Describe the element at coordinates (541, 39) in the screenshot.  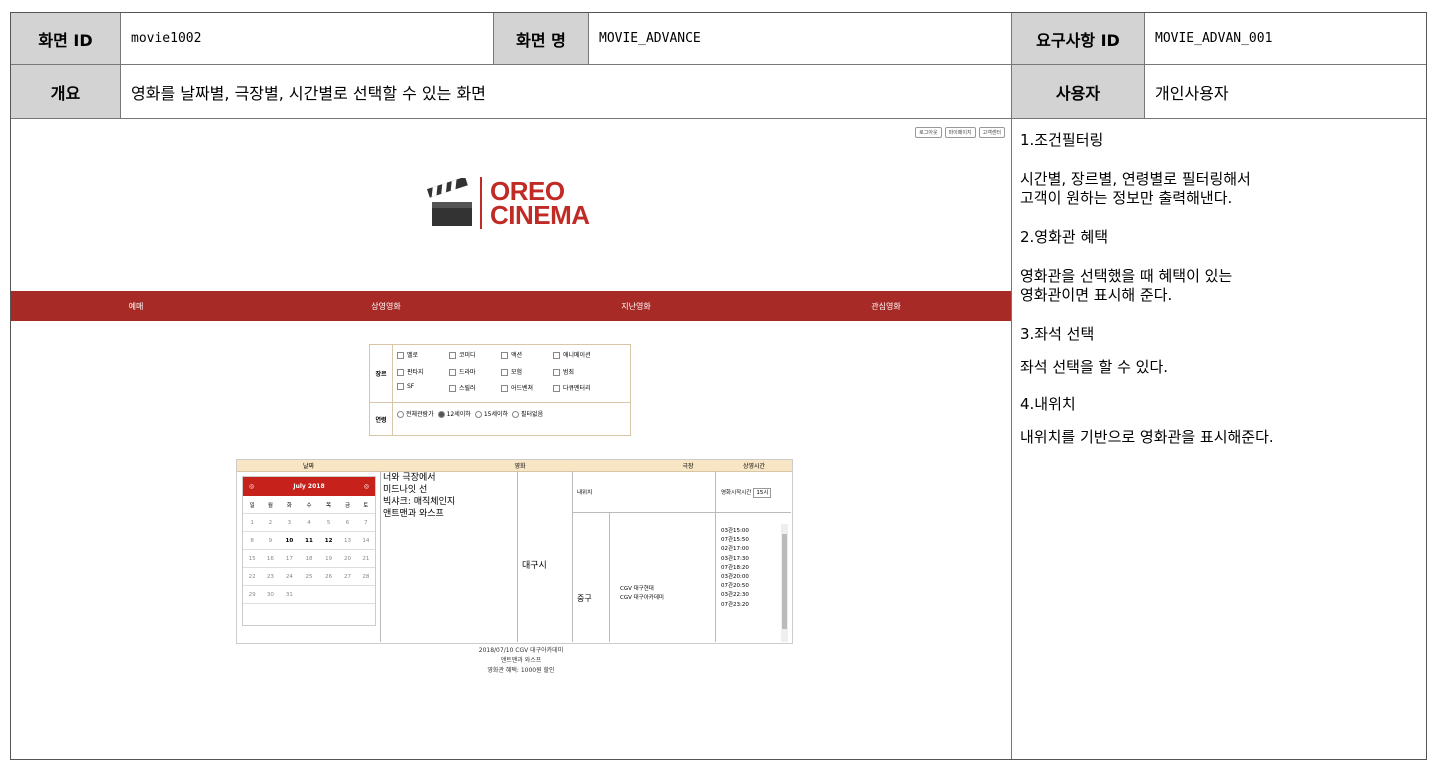
I see `screen-name-label: 화면 명` at that location.